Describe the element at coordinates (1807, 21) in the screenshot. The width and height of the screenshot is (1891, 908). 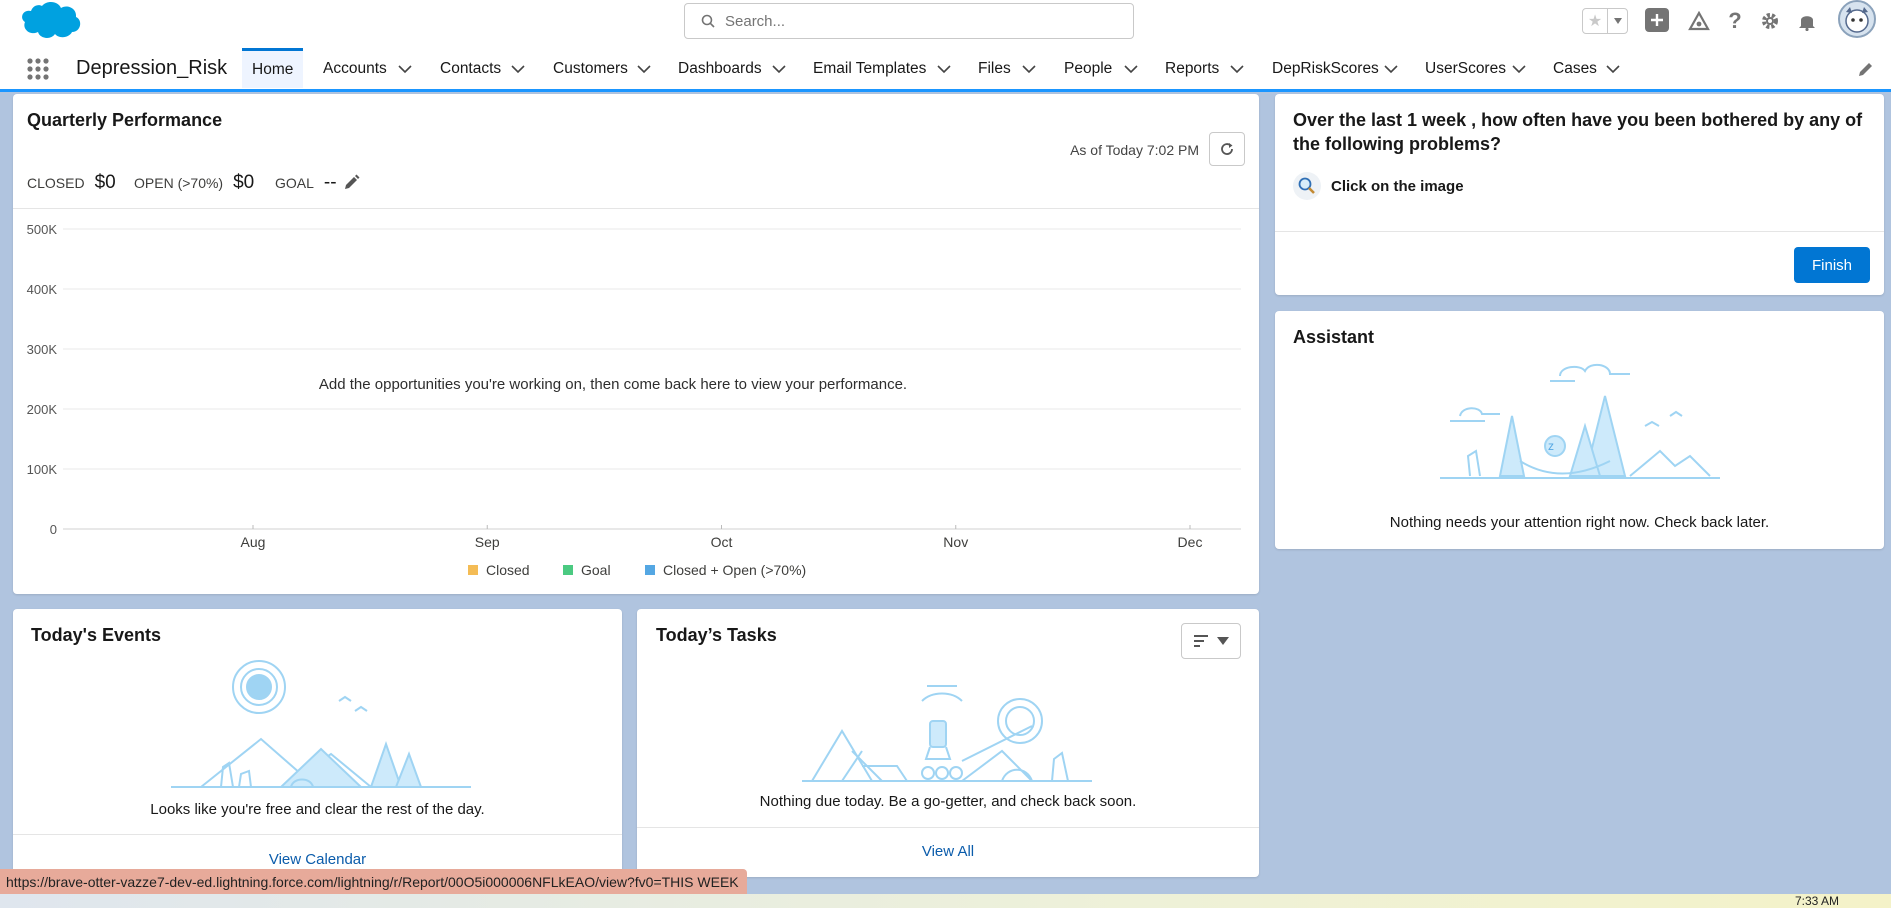
I see `notifications-bell-icon` at that location.